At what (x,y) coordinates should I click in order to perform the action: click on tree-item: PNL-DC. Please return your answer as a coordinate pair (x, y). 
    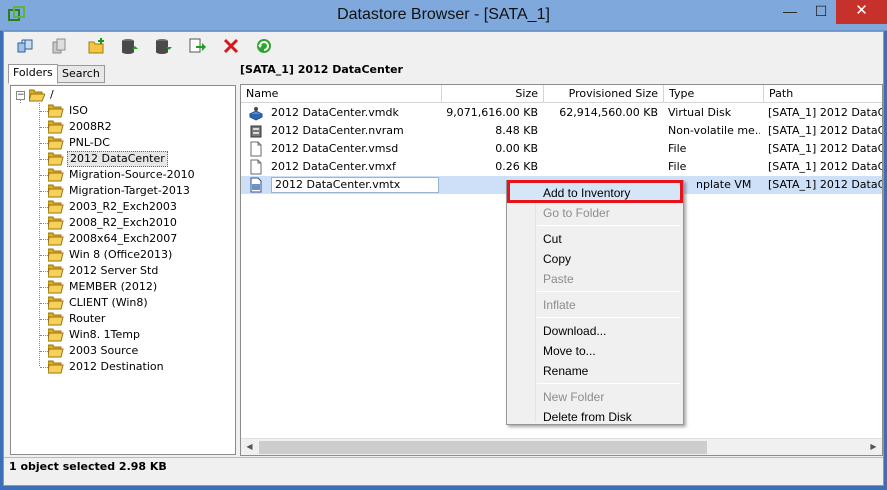
    Looking at the image, I should click on (80, 143).